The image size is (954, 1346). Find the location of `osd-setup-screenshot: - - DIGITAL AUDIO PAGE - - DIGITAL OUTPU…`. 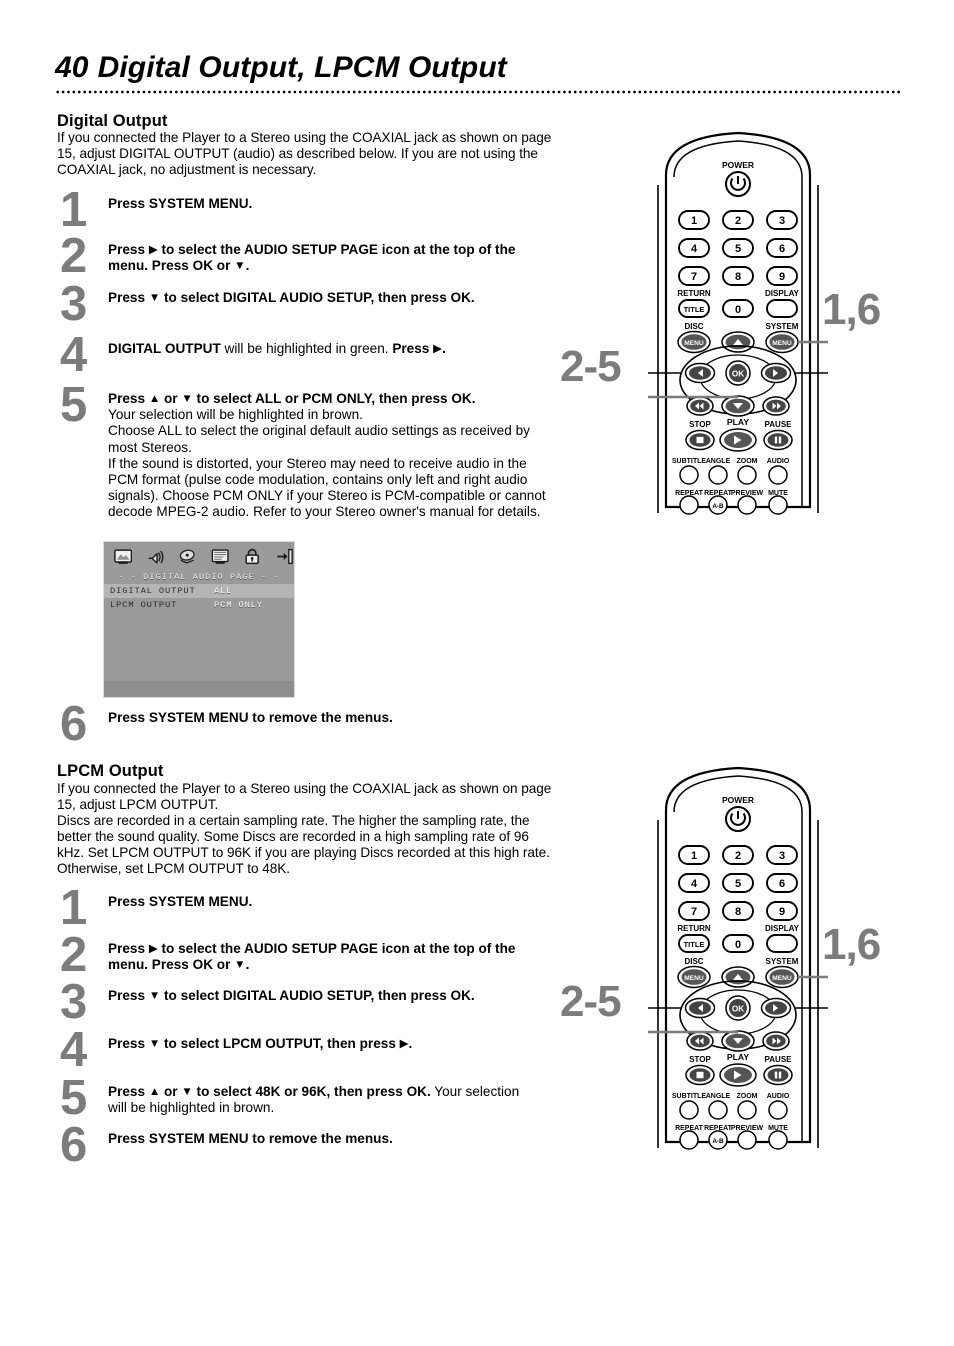

osd-setup-screenshot: - - DIGITAL AUDIO PAGE - - DIGITAL OUTPU… is located at coordinates (199, 619).